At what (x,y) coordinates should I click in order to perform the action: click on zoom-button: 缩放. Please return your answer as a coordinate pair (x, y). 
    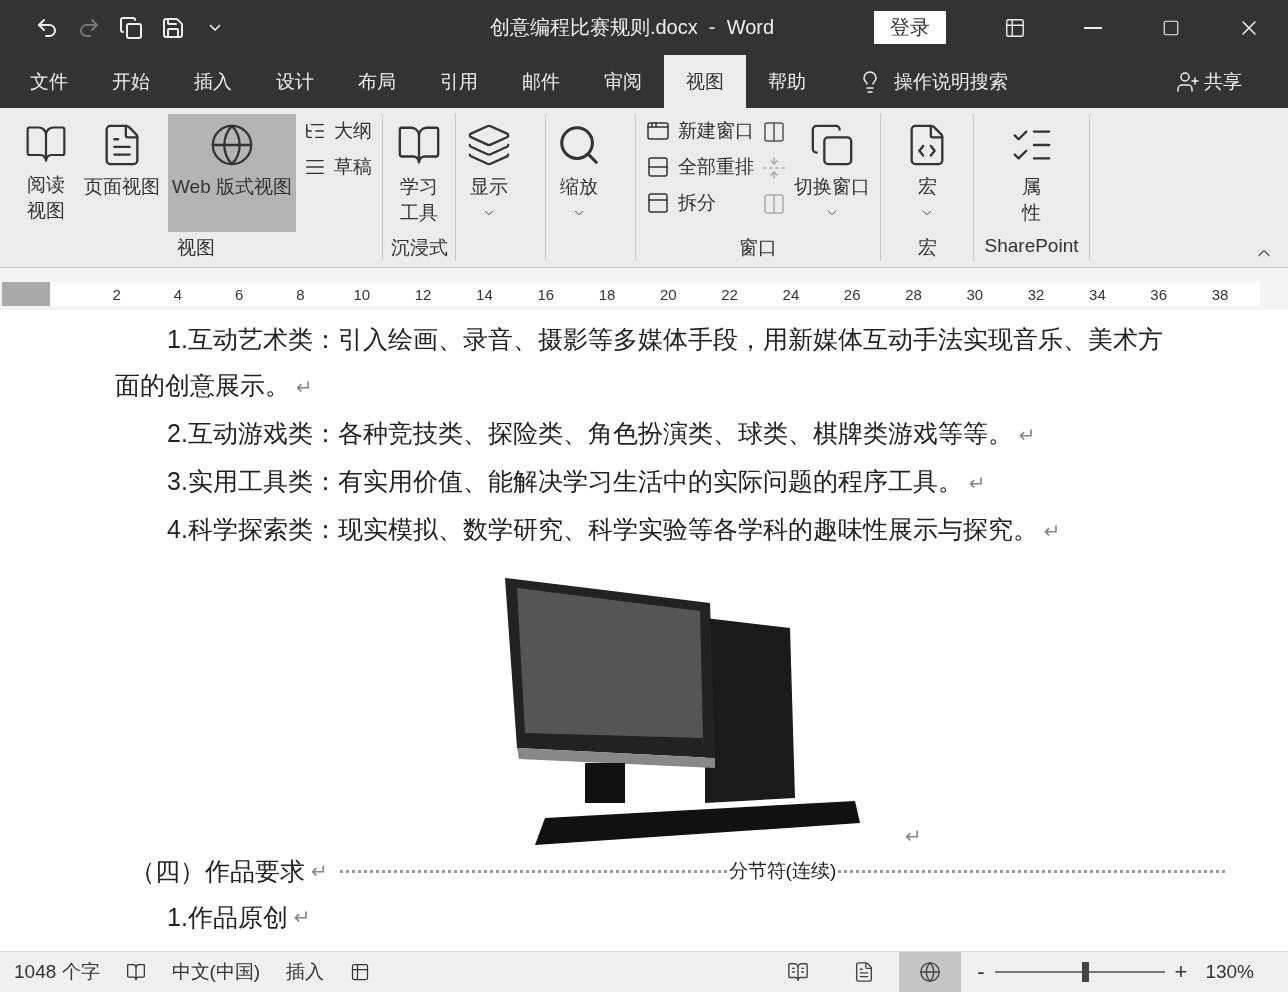
    Looking at the image, I should click on (579, 171).